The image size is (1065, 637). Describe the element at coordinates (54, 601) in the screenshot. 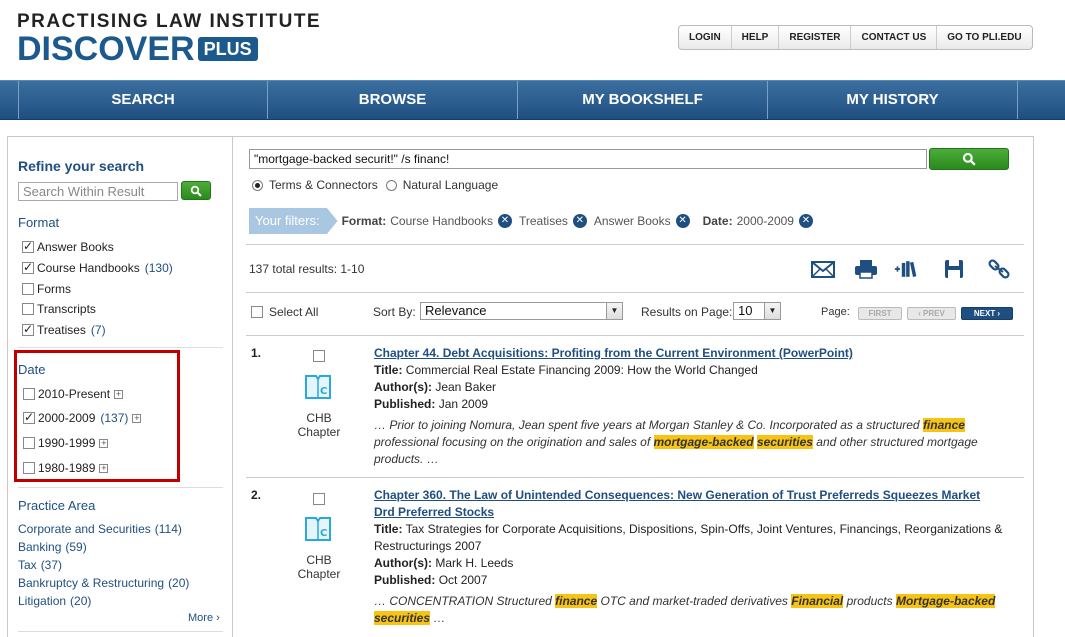

I see `practice-litigation: Litigation (20)` at that location.